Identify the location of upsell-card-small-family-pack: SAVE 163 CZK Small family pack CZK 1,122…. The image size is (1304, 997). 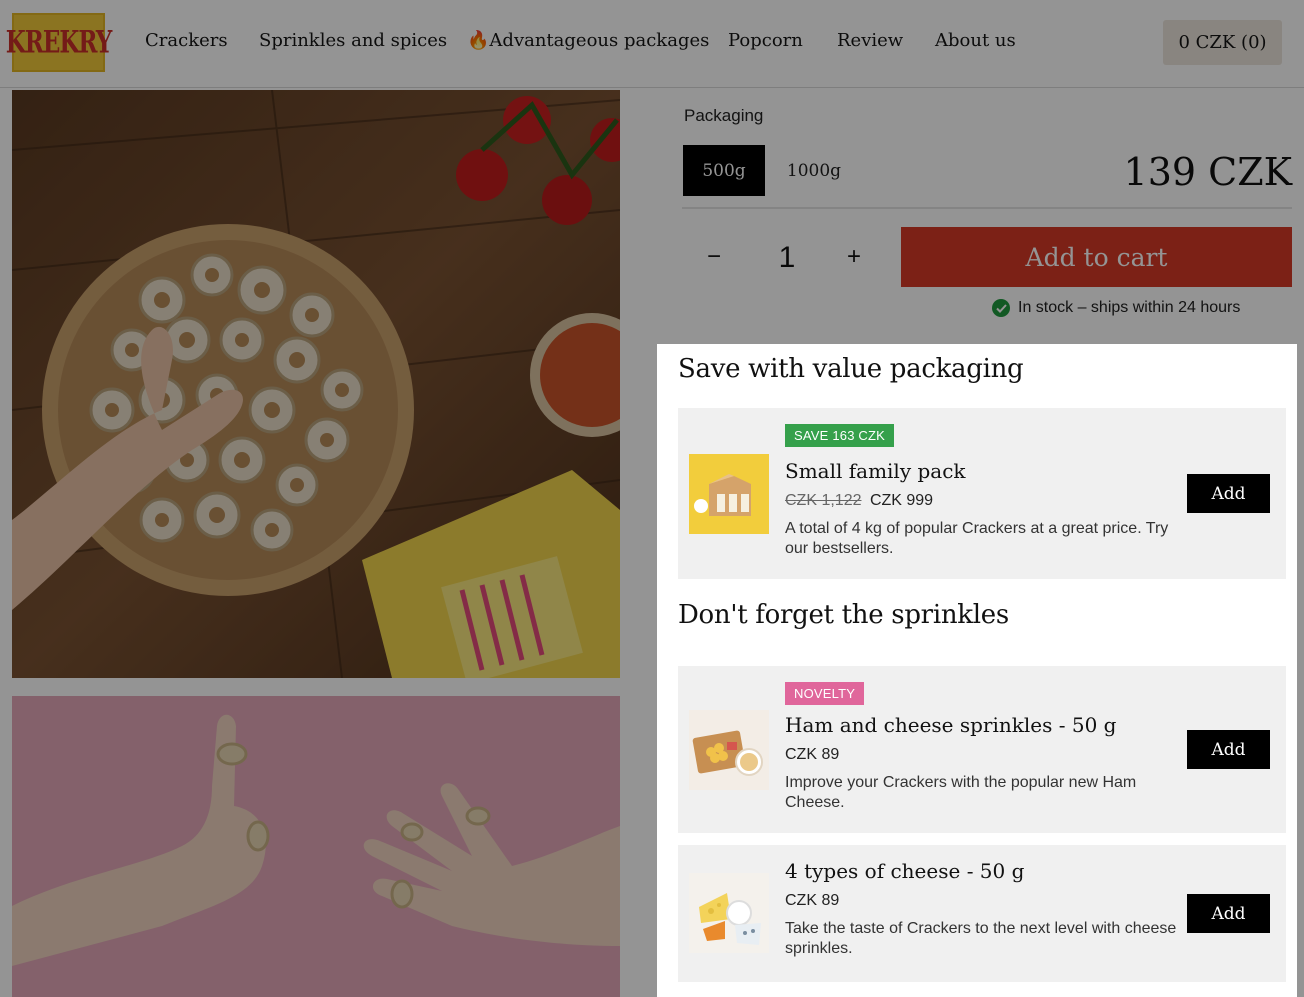
(982, 493).